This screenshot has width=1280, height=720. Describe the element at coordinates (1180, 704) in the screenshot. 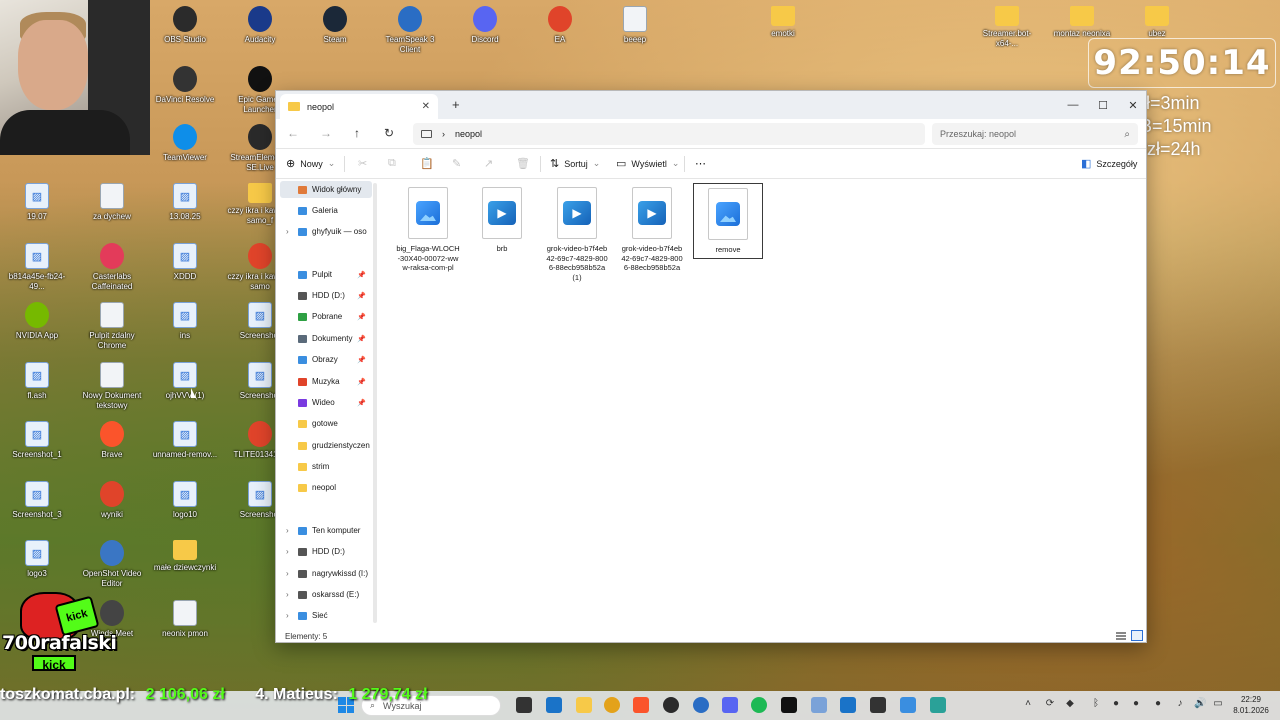

I see `microphone-icon: ♪` at that location.